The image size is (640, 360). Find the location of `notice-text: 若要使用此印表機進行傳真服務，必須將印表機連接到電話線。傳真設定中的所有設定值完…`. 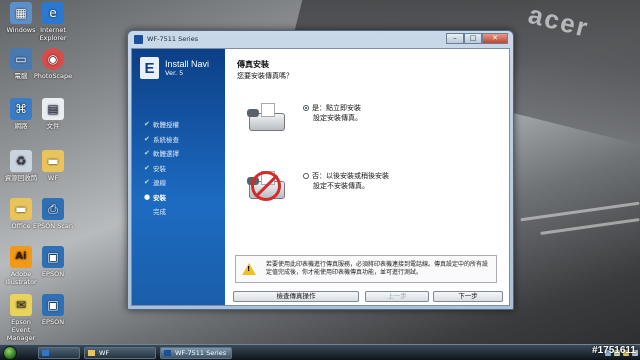

notice-text: 若要使用此印表機進行傳真服務，必須將印表機連接到電話線。傳真設定中的所有設定值完… is located at coordinates (377, 268).